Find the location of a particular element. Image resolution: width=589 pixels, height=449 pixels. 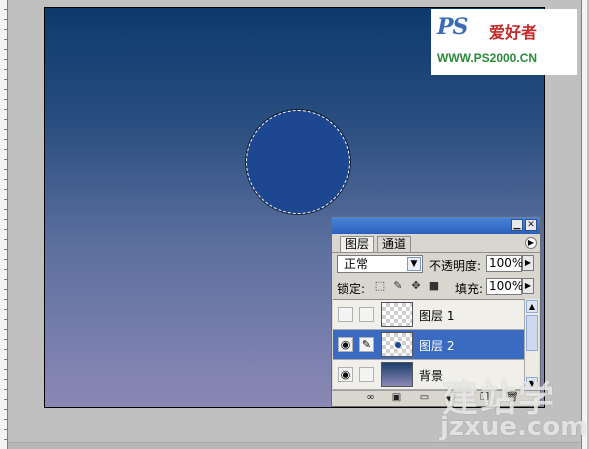

lock-transparent-icon: ⬚ is located at coordinates (380, 286).